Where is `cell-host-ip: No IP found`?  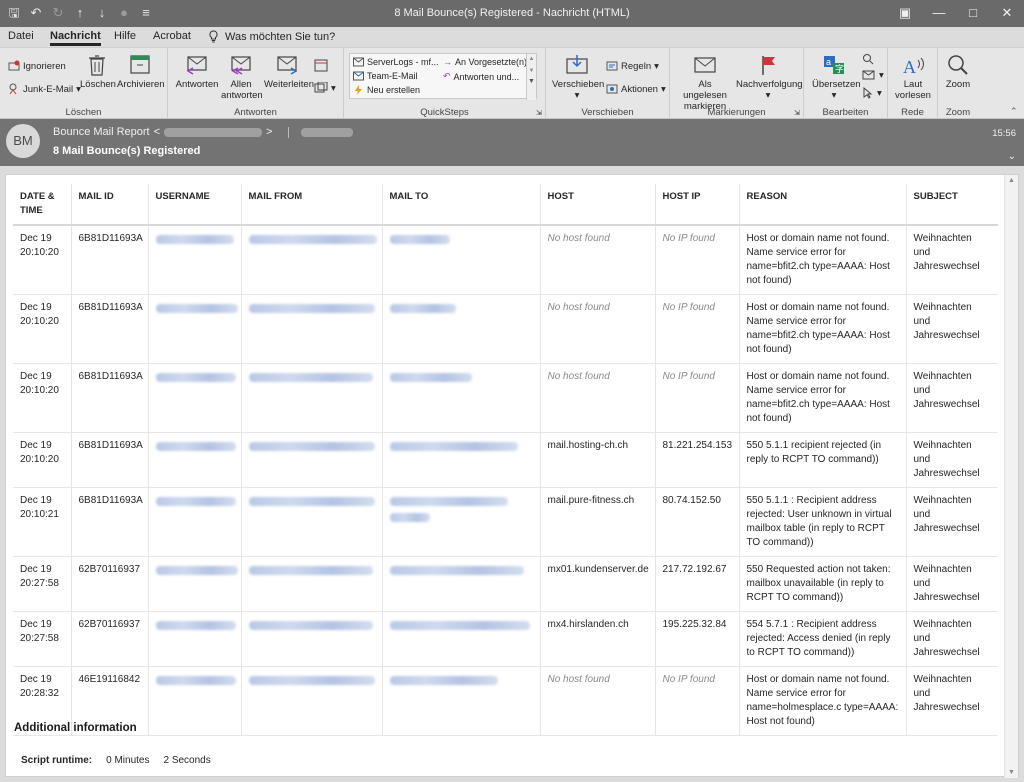 cell-host-ip: No IP found is located at coordinates (697, 329).